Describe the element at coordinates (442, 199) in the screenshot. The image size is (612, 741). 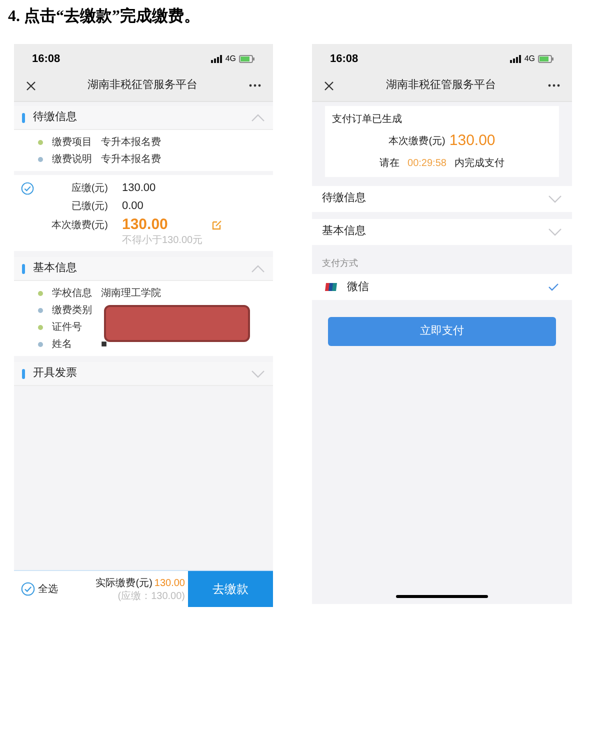
I see `section-row: 待缴信息` at that location.